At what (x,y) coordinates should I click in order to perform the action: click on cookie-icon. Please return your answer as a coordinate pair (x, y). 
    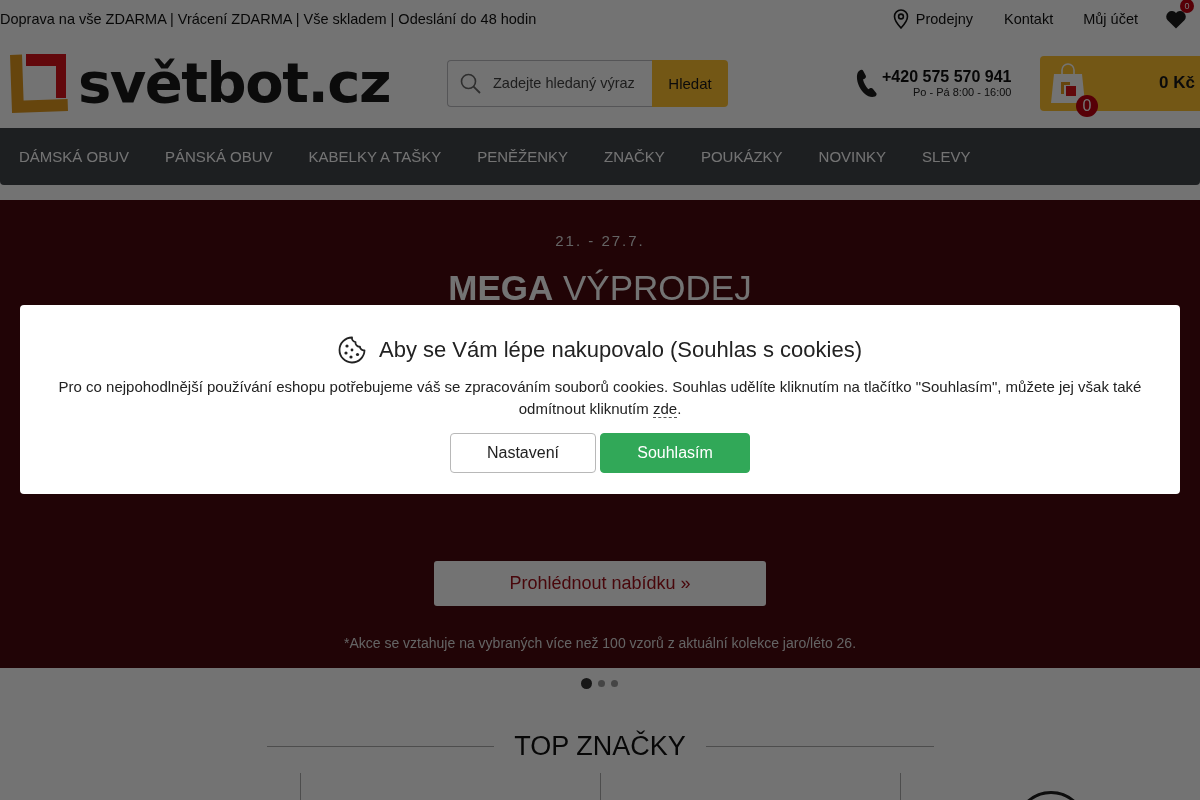
    Looking at the image, I should click on (351, 350).